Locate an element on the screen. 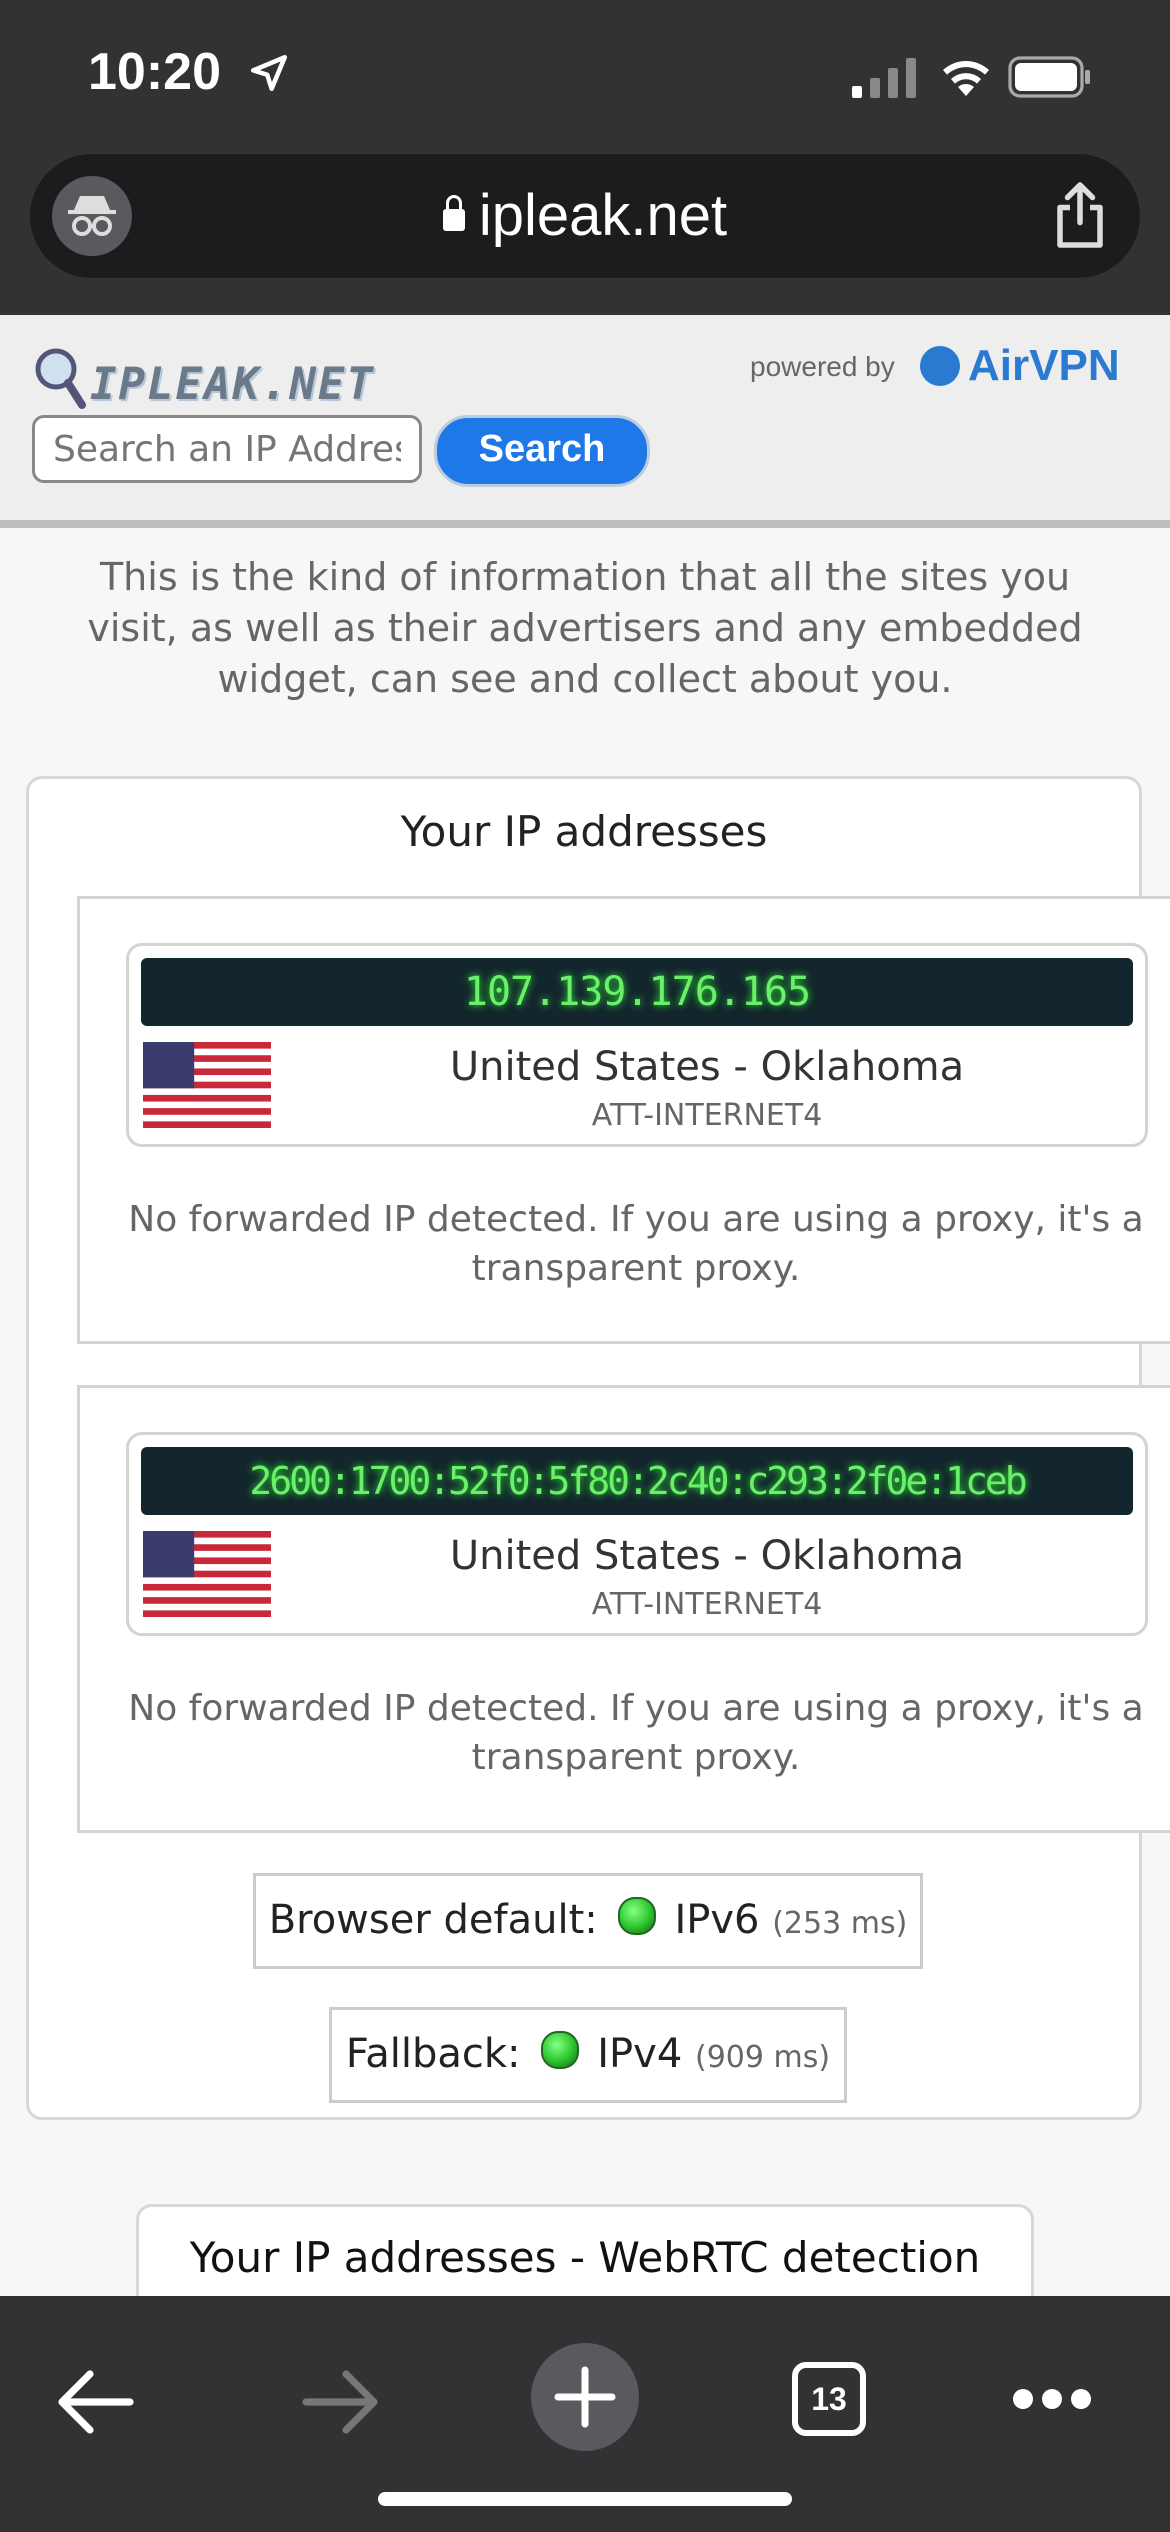 This screenshot has height=2532, width=1170. magnifier-logo-icon is located at coordinates (60, 378).